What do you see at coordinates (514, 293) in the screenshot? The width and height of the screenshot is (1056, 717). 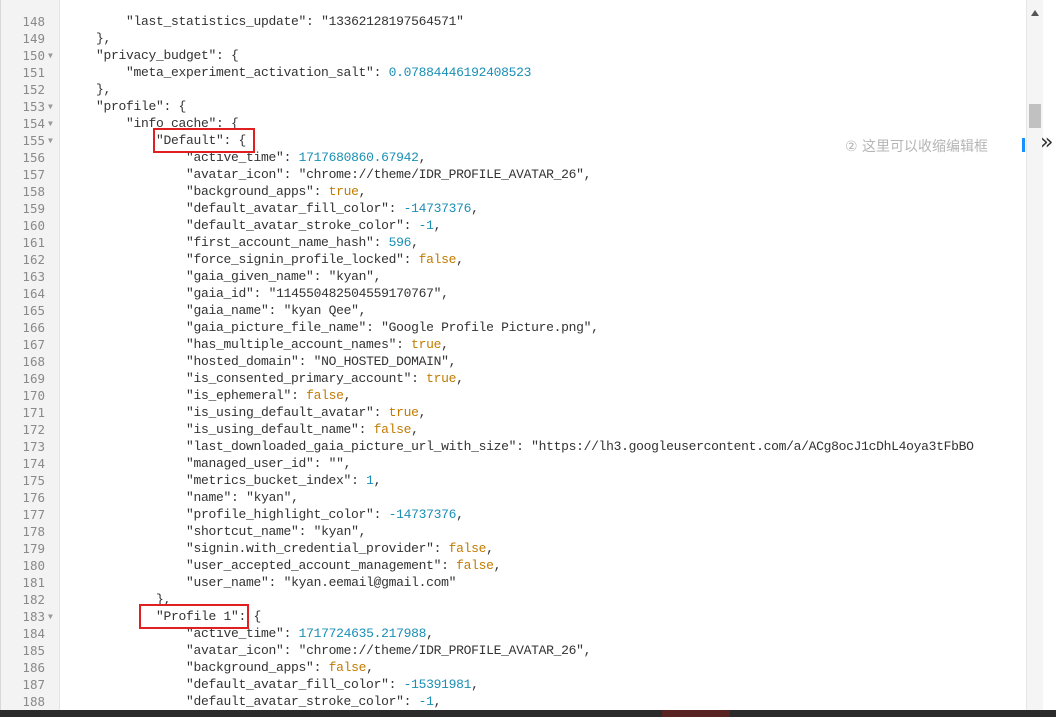 I see `code-line: 164 "gaia_id": "114550482504559170767",` at bounding box center [514, 293].